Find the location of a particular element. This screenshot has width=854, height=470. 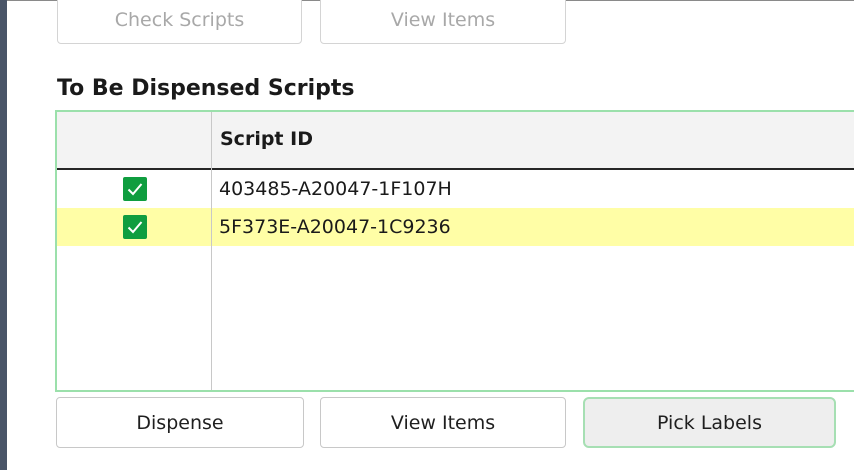

column-divider is located at coordinates (211, 251).